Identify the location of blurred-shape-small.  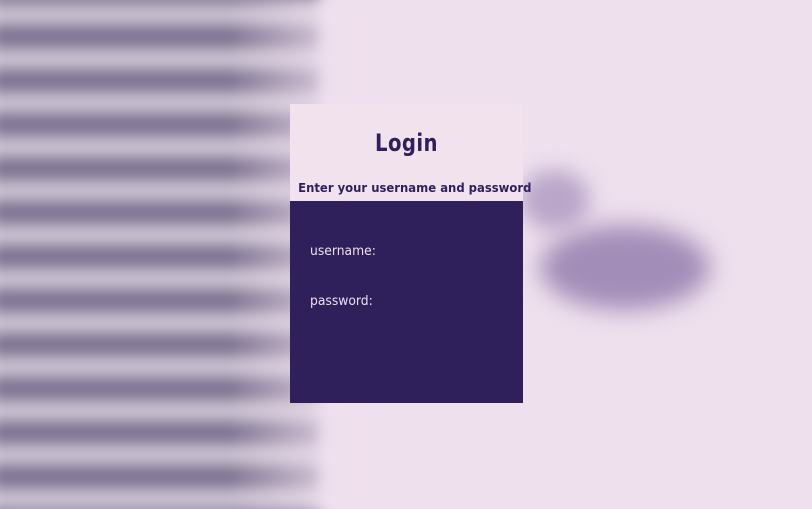
(555, 200).